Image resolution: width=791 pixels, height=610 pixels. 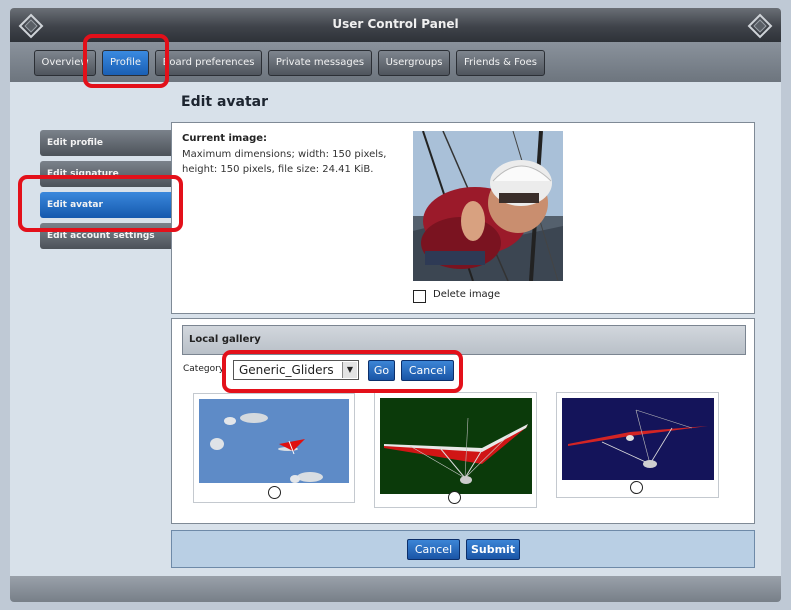 What do you see at coordinates (488, 206) in the screenshot?
I see `current-avatar-image` at bounding box center [488, 206].